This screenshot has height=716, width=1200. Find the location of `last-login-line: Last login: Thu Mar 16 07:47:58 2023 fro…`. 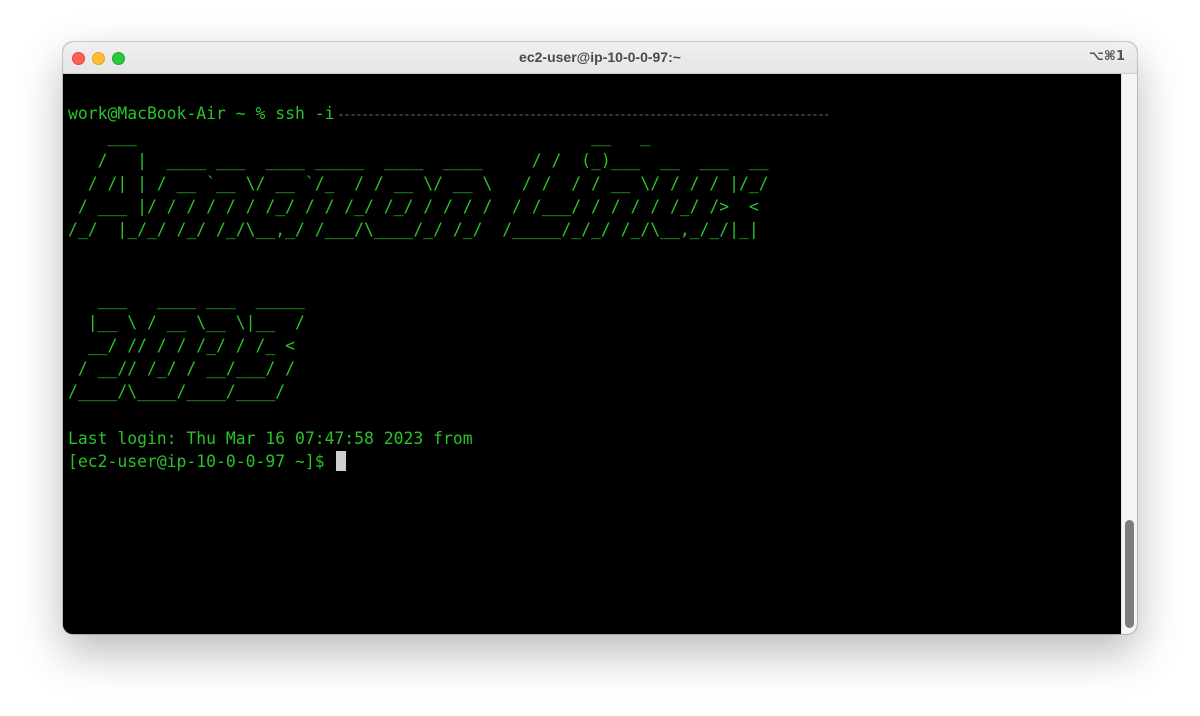

last-login-line: Last login: Thu Mar 16 07:47:58 2023 fro… is located at coordinates (270, 438).